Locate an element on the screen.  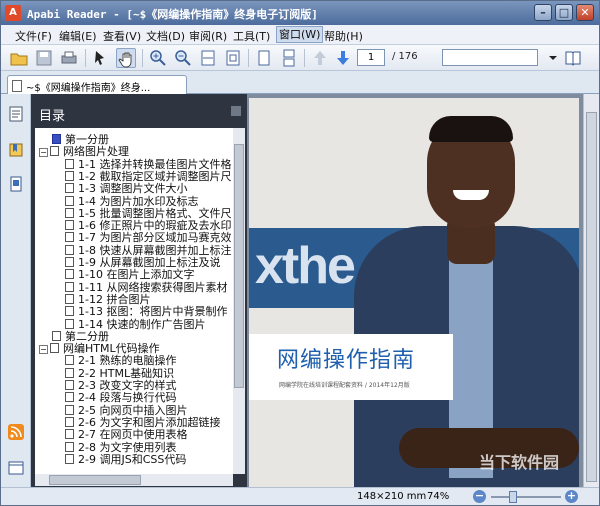
toc-item: 1-3 调整图片文件大小 is located at coordinates (126, 189).